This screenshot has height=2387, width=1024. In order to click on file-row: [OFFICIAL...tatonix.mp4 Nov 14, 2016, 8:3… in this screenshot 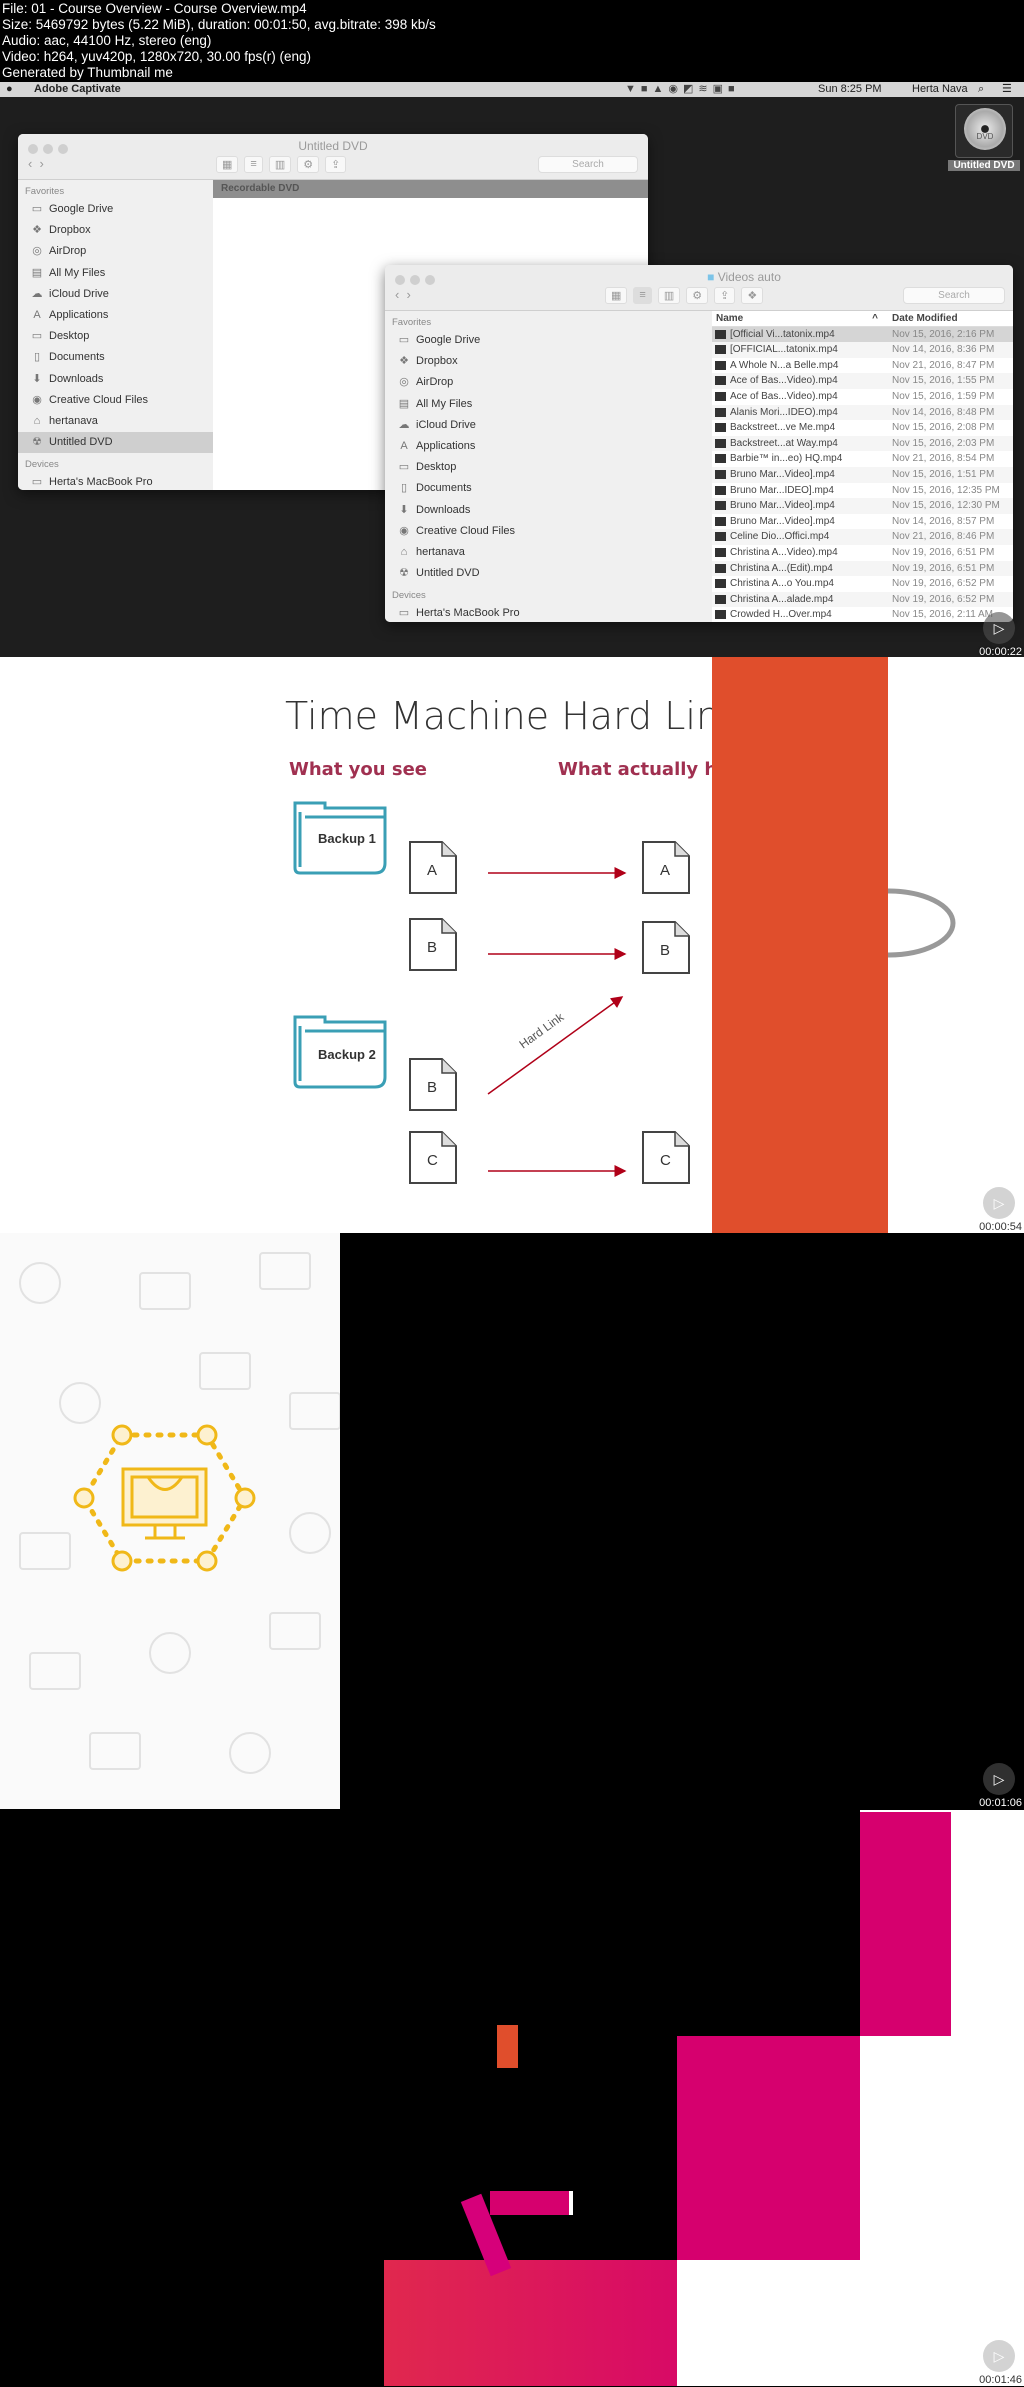, I will do `click(862, 350)`.